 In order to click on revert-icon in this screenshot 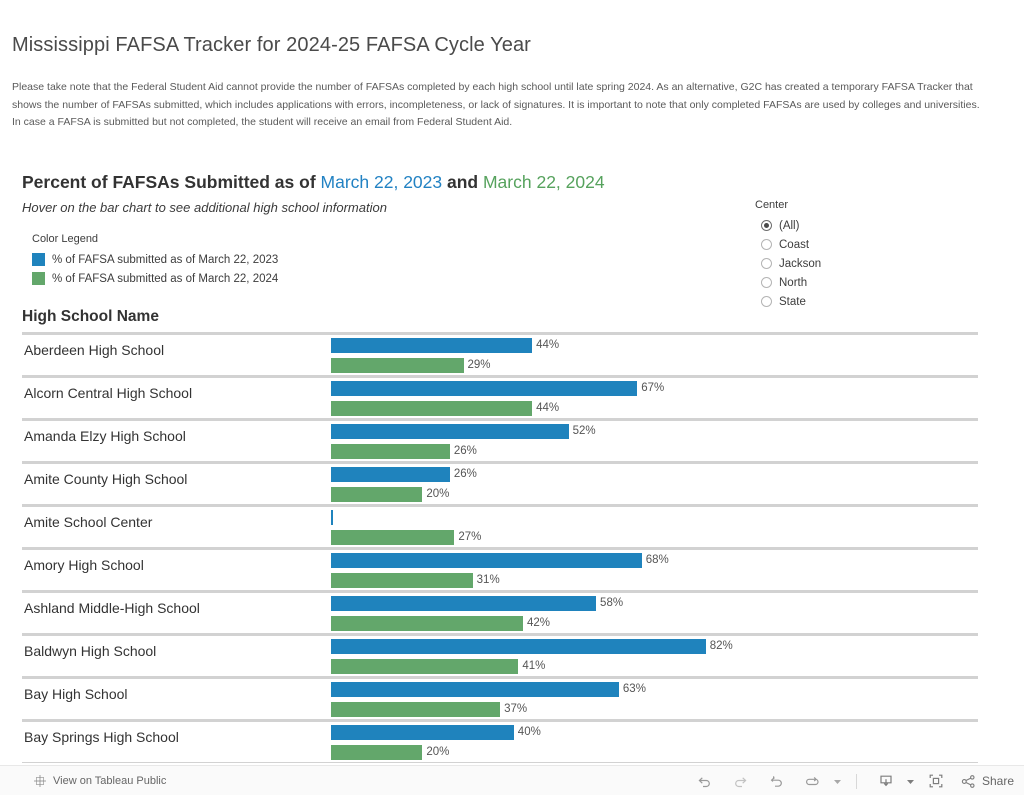, I will do `click(777, 781)`.